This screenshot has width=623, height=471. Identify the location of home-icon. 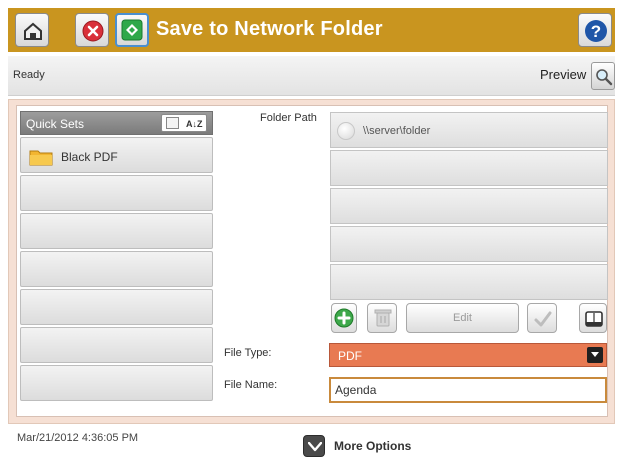
(33, 31).